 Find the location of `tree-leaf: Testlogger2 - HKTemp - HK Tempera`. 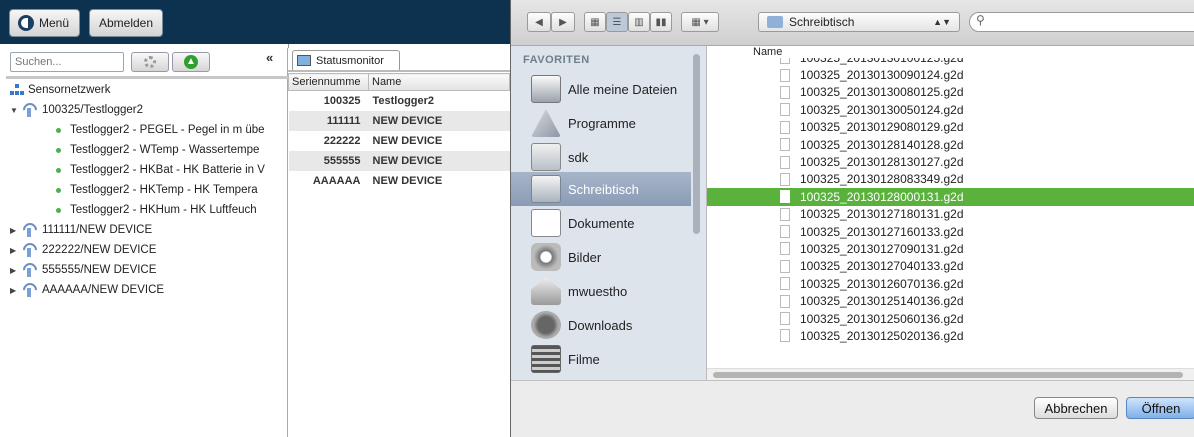

tree-leaf: Testlogger2 - HKTemp - HK Tempera is located at coordinates (148, 190).